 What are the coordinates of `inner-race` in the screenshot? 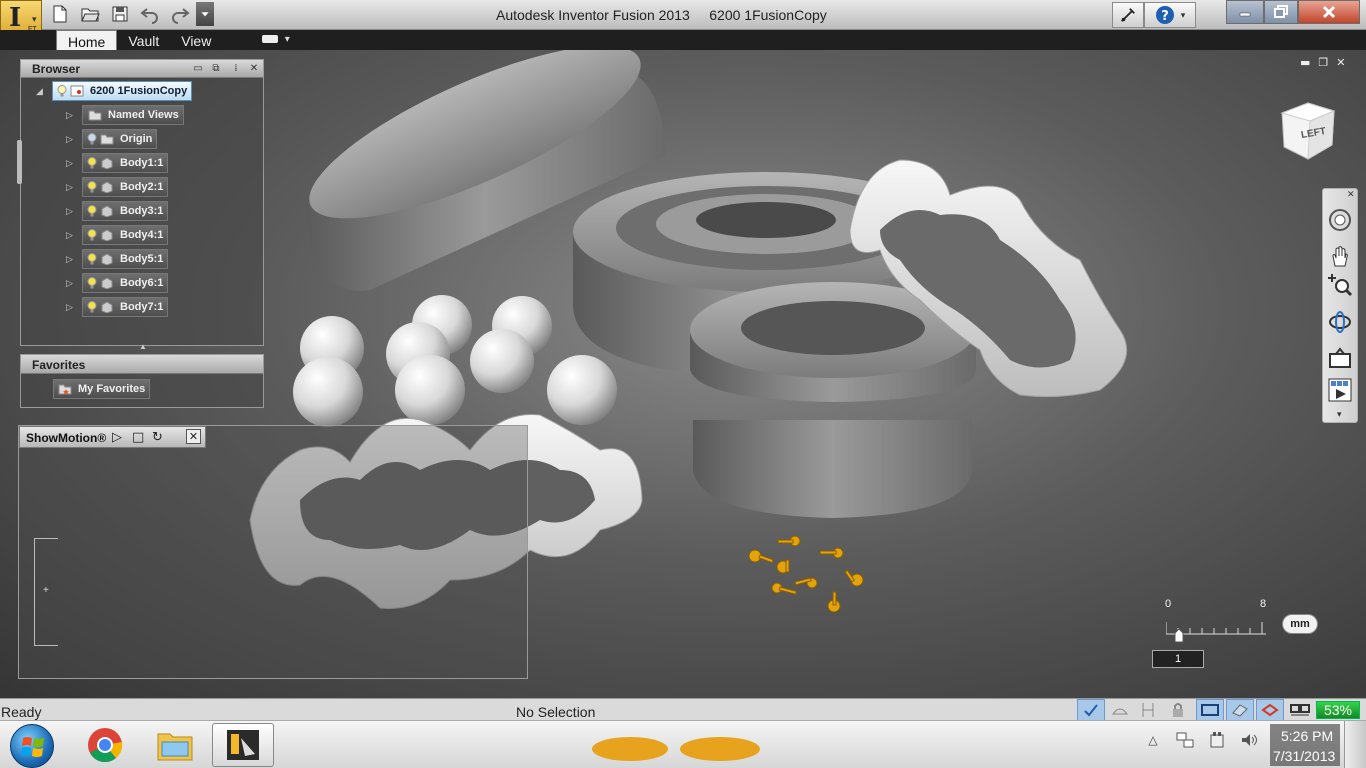 It's located at (833, 400).